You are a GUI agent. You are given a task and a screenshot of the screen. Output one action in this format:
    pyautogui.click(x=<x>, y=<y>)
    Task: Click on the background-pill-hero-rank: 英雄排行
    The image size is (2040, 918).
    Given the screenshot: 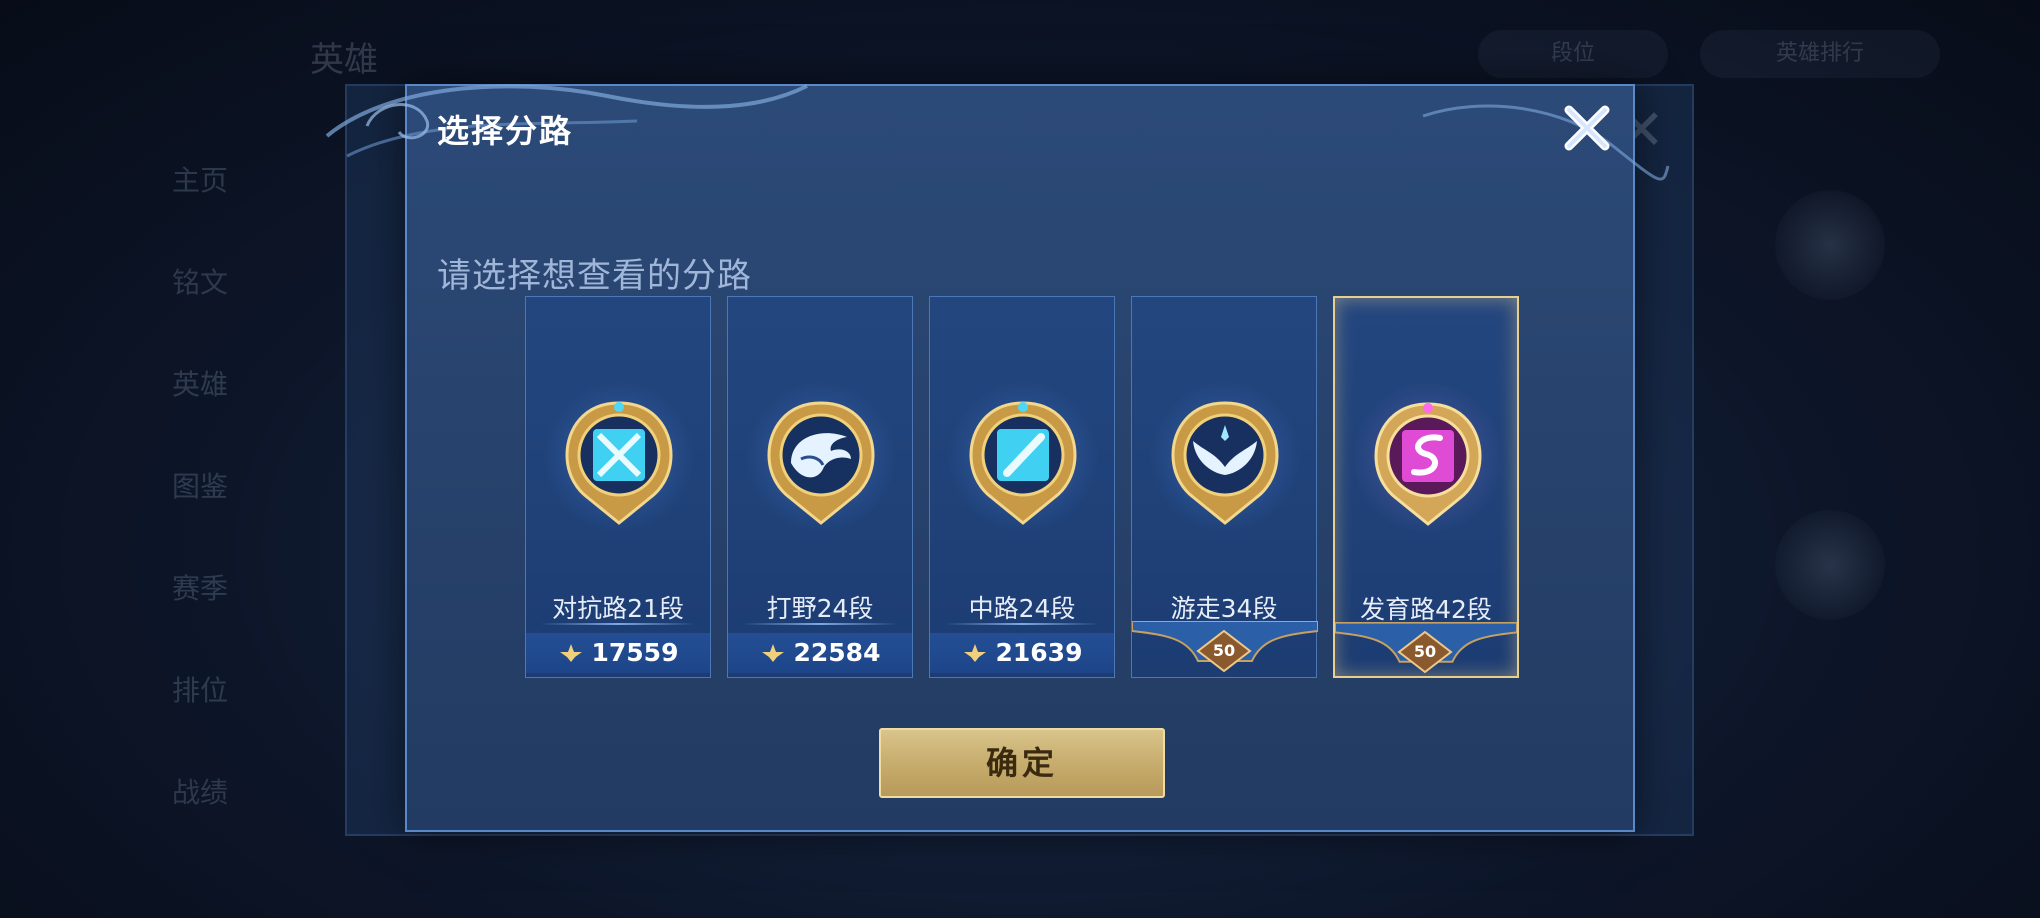 What is the action you would take?
    pyautogui.click(x=1820, y=54)
    